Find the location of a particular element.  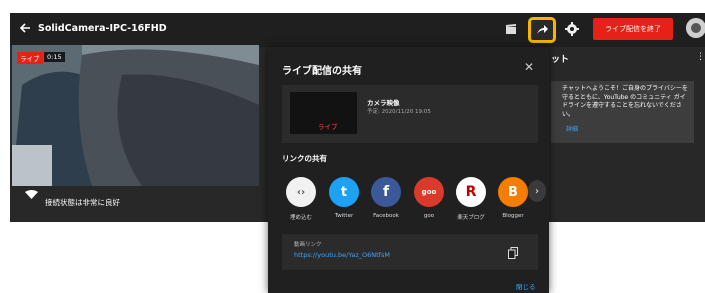

goo-icon: goo is located at coordinates (429, 192).